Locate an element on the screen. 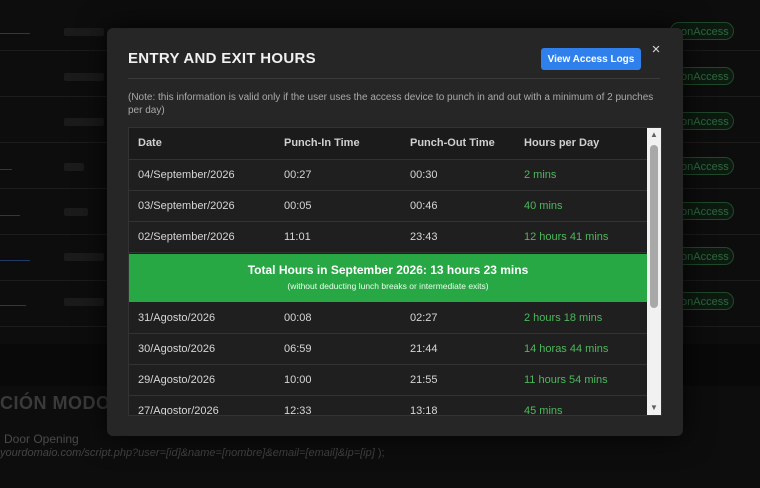 The width and height of the screenshot is (760, 488). cell-punch-out: 23:43 is located at coordinates (424, 237).